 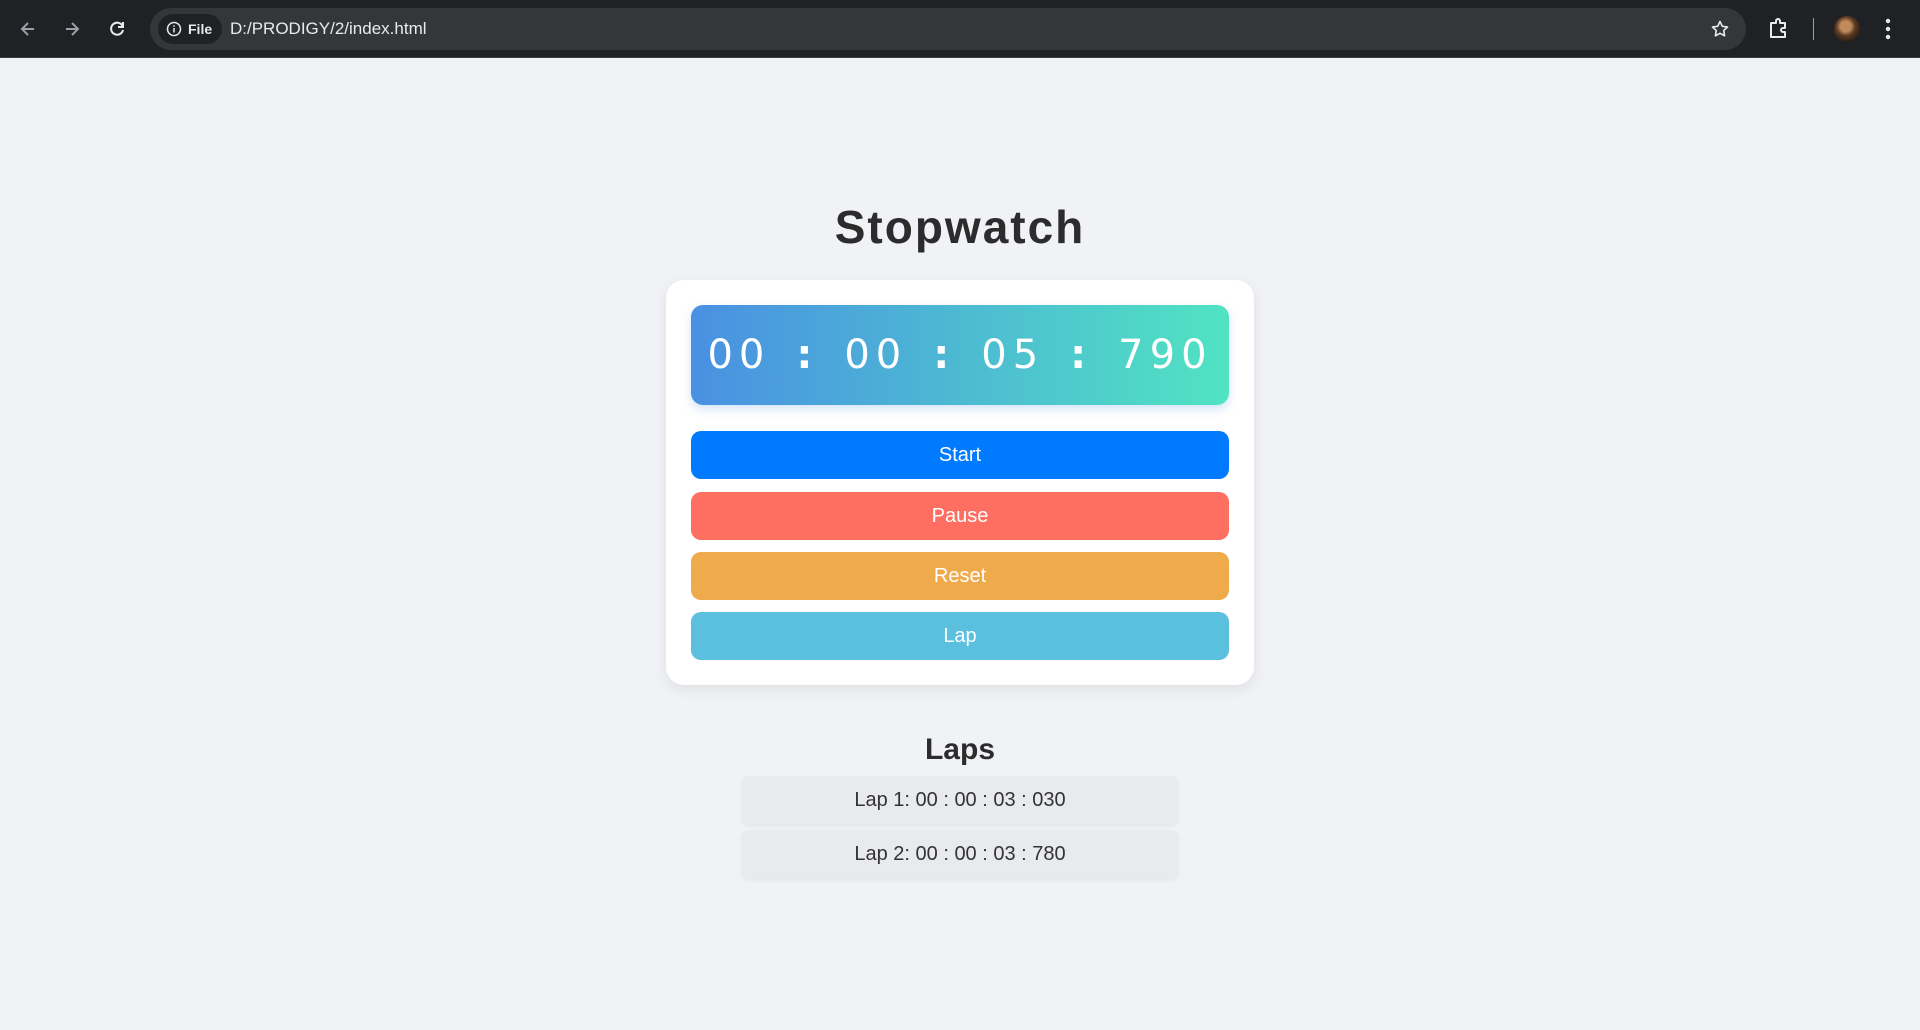 What do you see at coordinates (328, 29) in the screenshot?
I see `url-text: D:/PRODIGY/2/index.html` at bounding box center [328, 29].